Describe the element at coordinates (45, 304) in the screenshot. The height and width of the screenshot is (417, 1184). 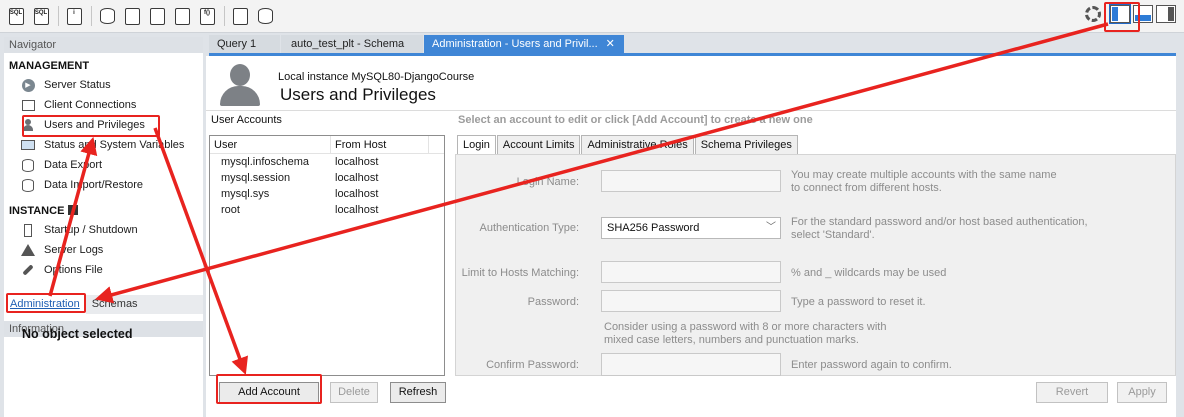
I see `tab-administration: Administration` at that location.